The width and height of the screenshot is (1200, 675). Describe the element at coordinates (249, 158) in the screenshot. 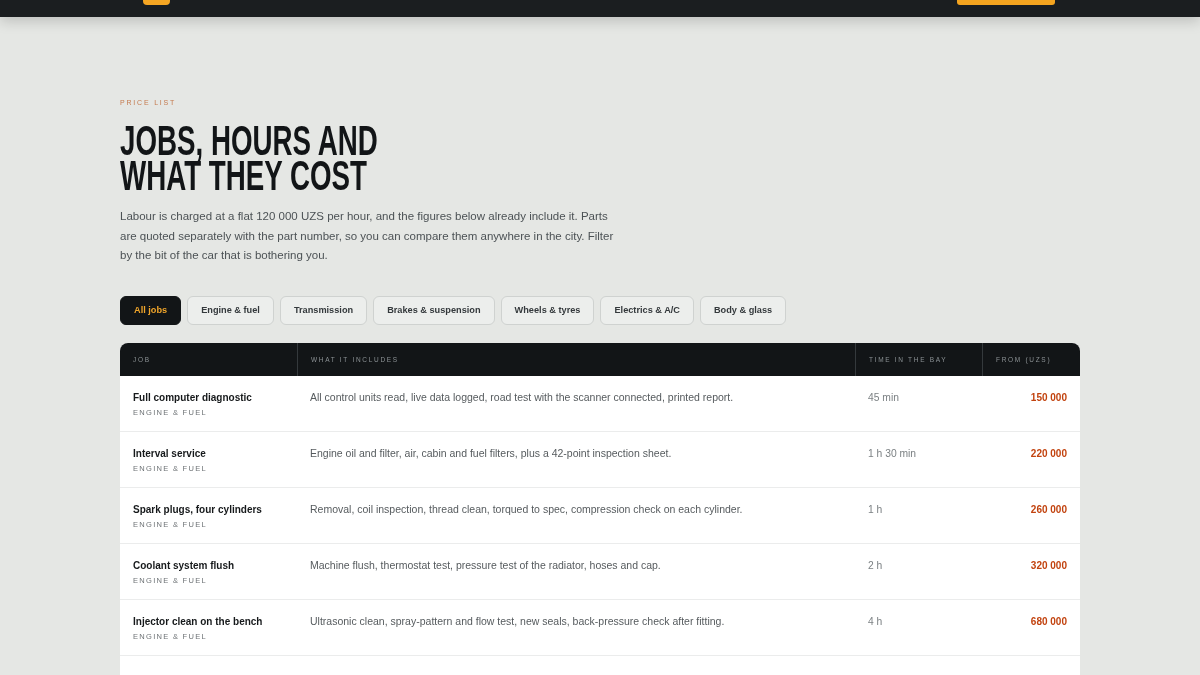

I see `page-heading: JOBS, HOURS AND WHAT THEY COST` at that location.